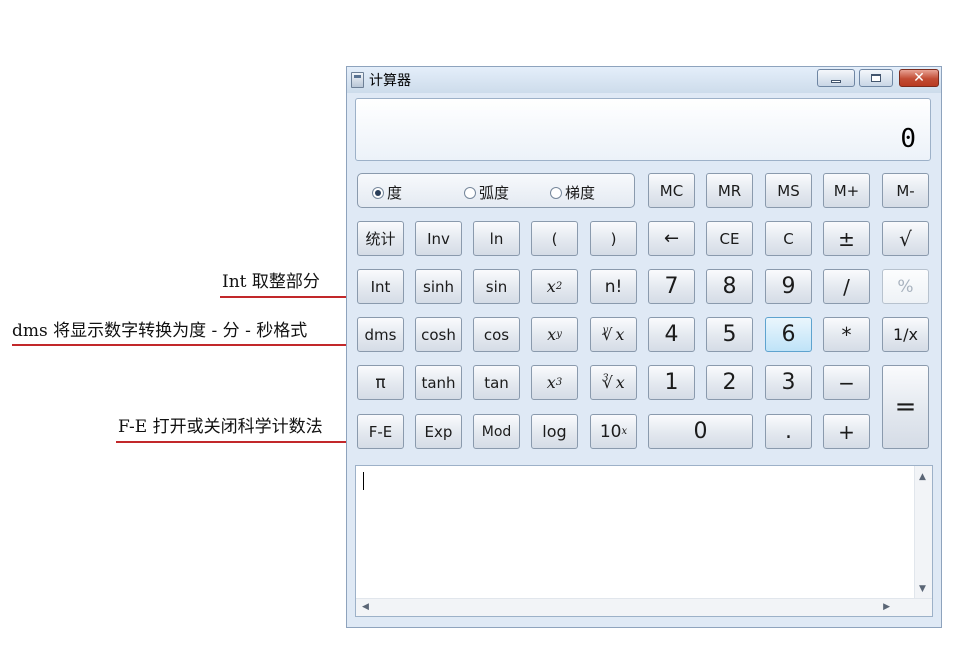 The width and height of the screenshot is (980, 646). What do you see at coordinates (836, 81) in the screenshot?
I see `minimize-icon` at bounding box center [836, 81].